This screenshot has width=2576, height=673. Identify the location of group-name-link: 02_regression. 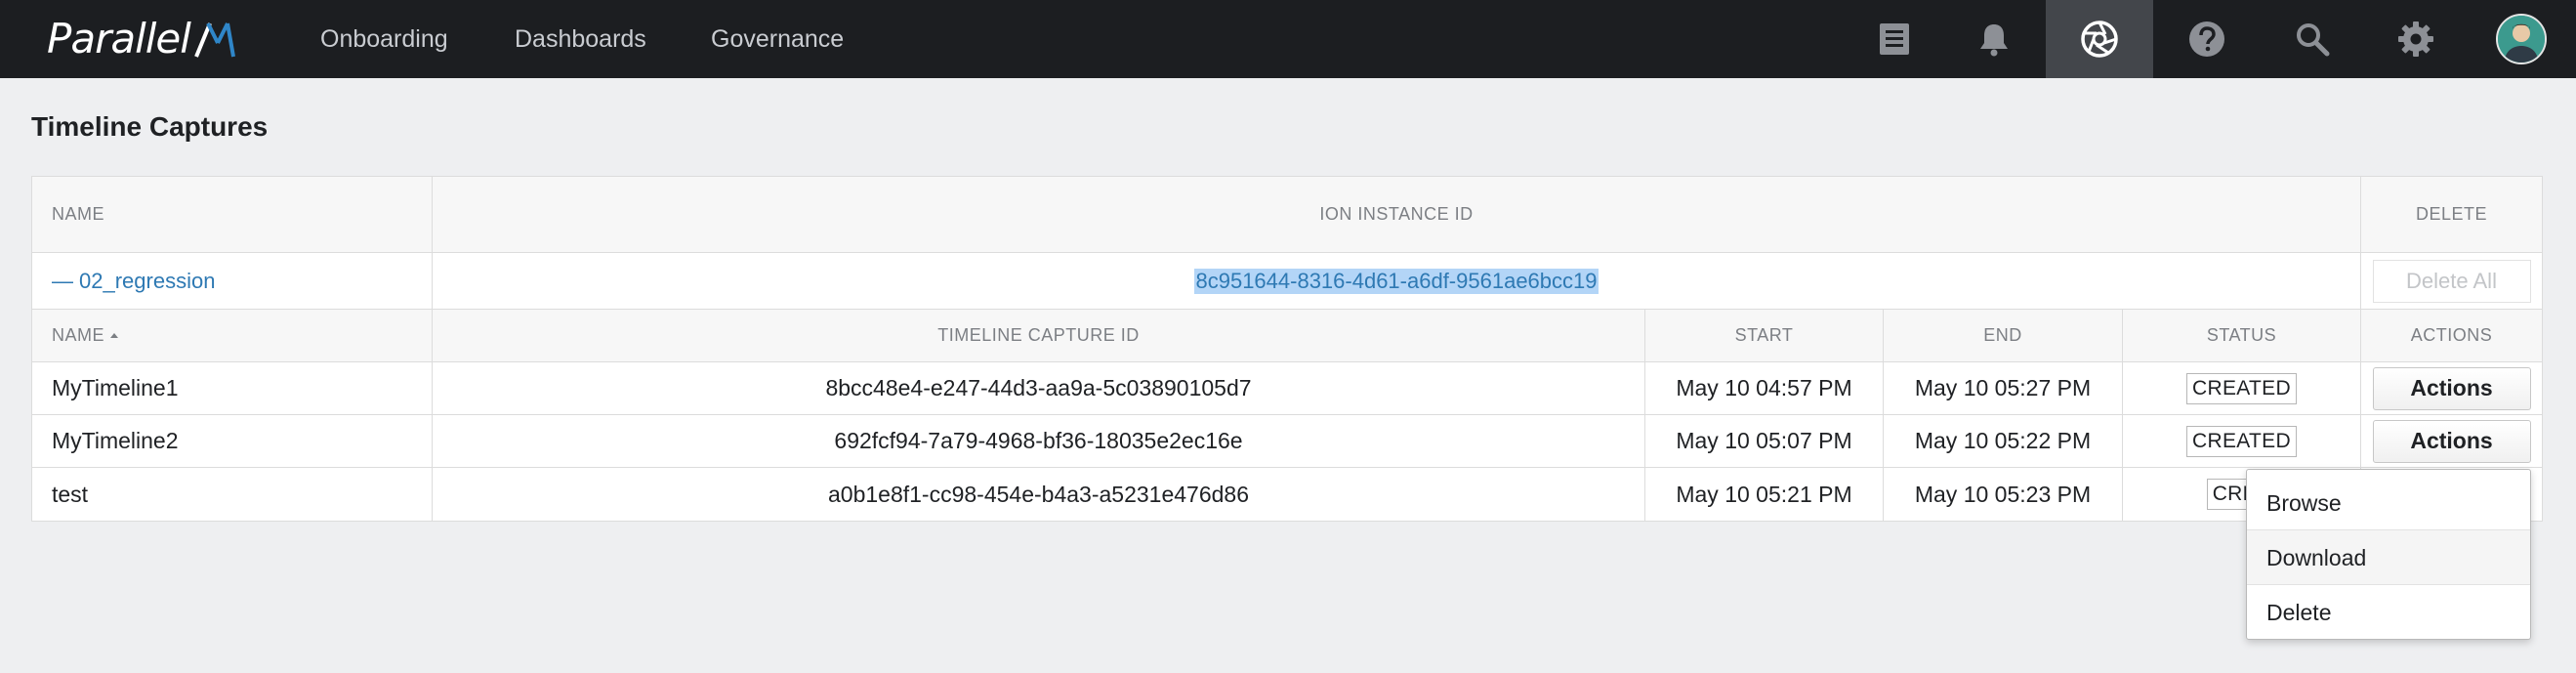
(147, 281).